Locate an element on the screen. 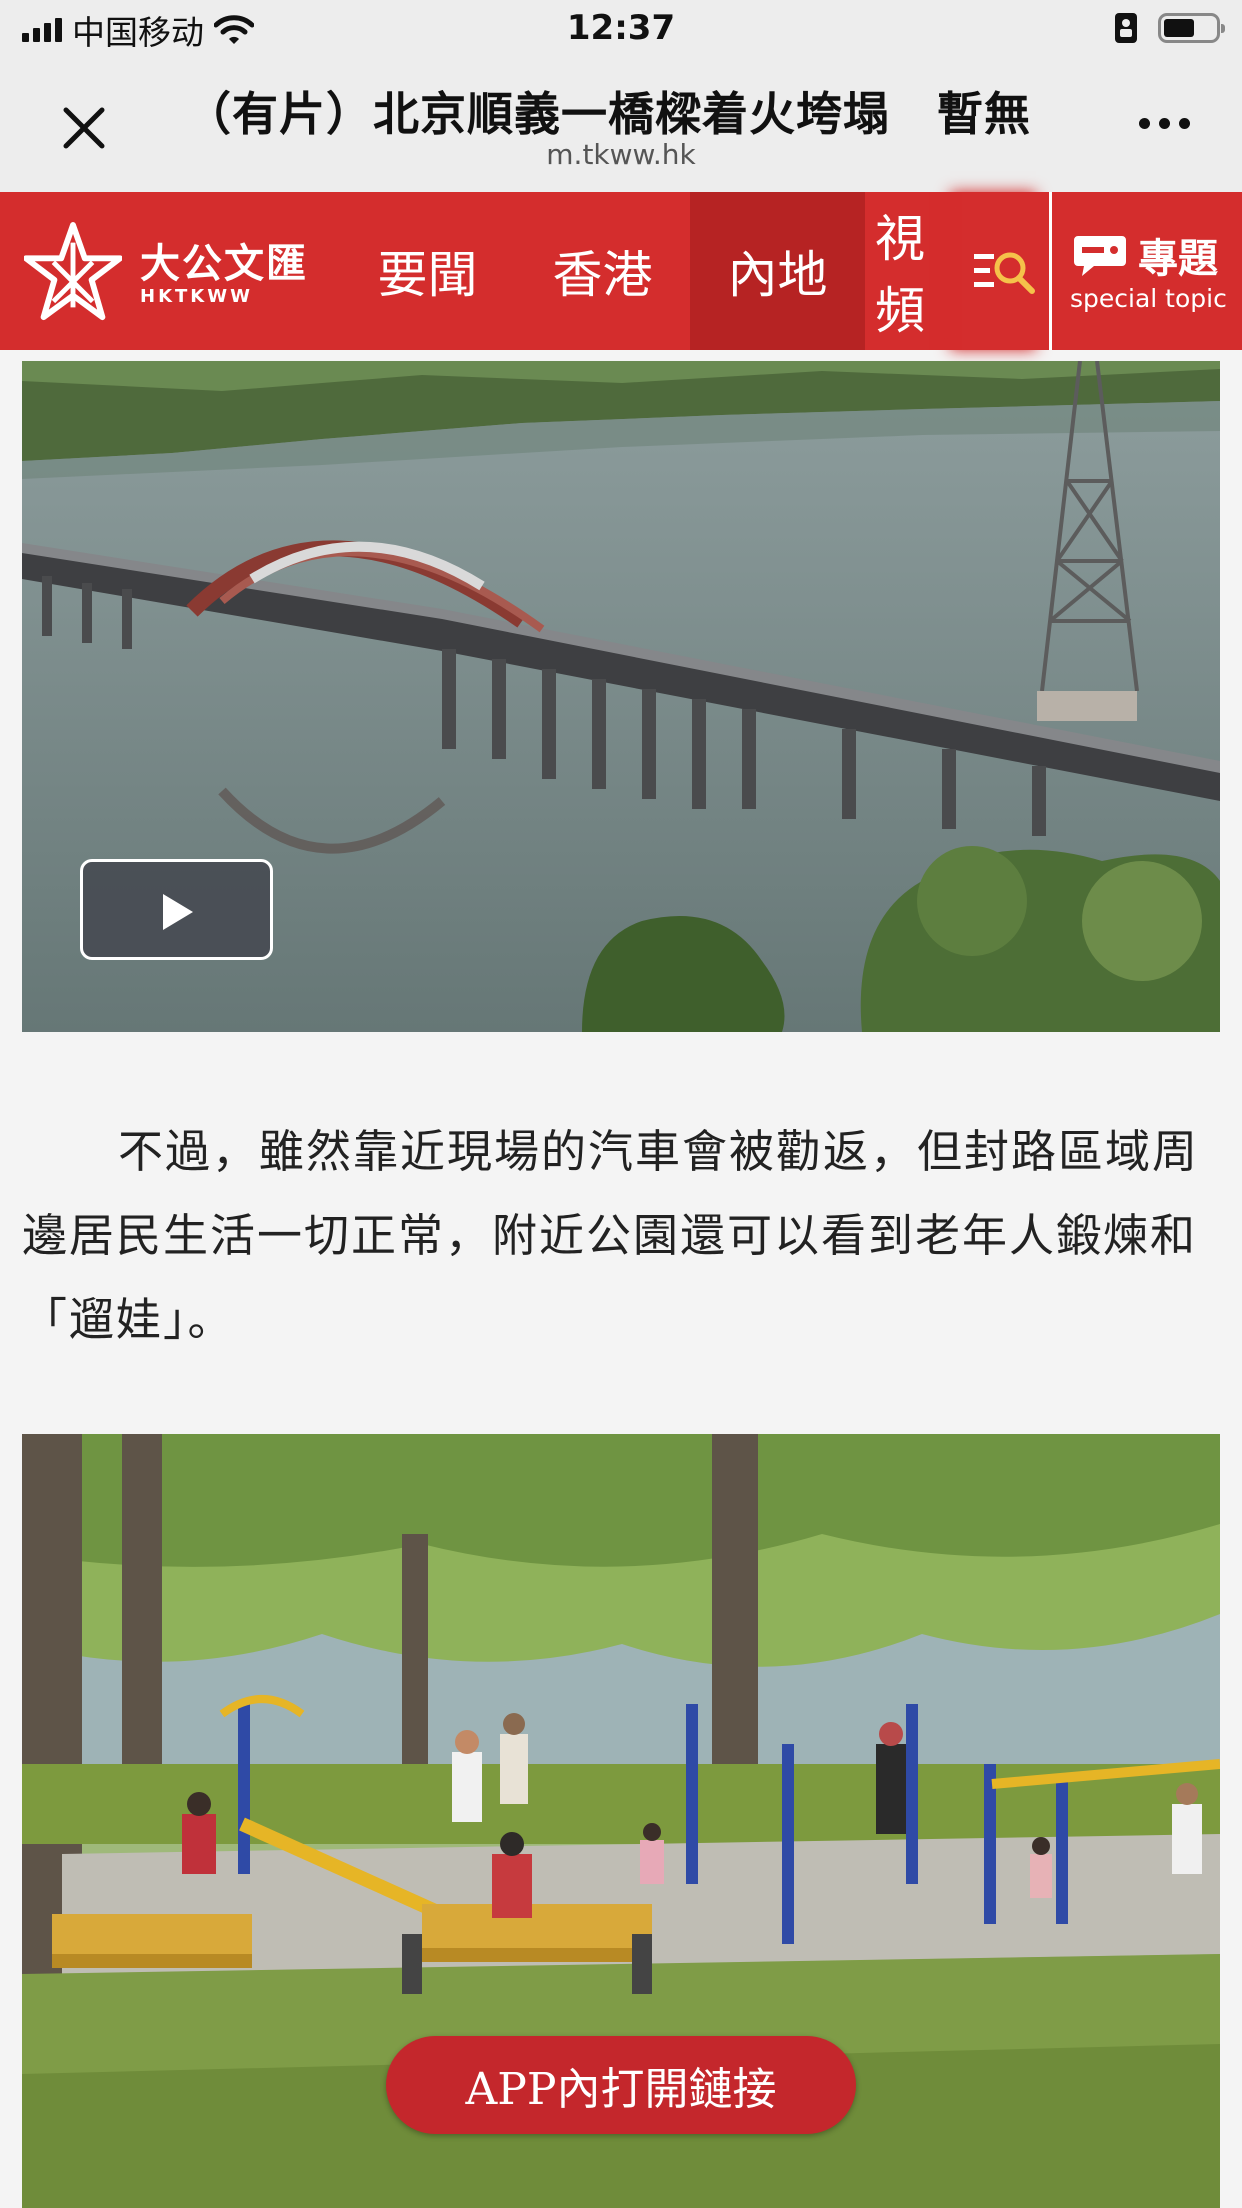 This screenshot has height=2208, width=1242. portrait-lock-icon is located at coordinates (1126, 28).